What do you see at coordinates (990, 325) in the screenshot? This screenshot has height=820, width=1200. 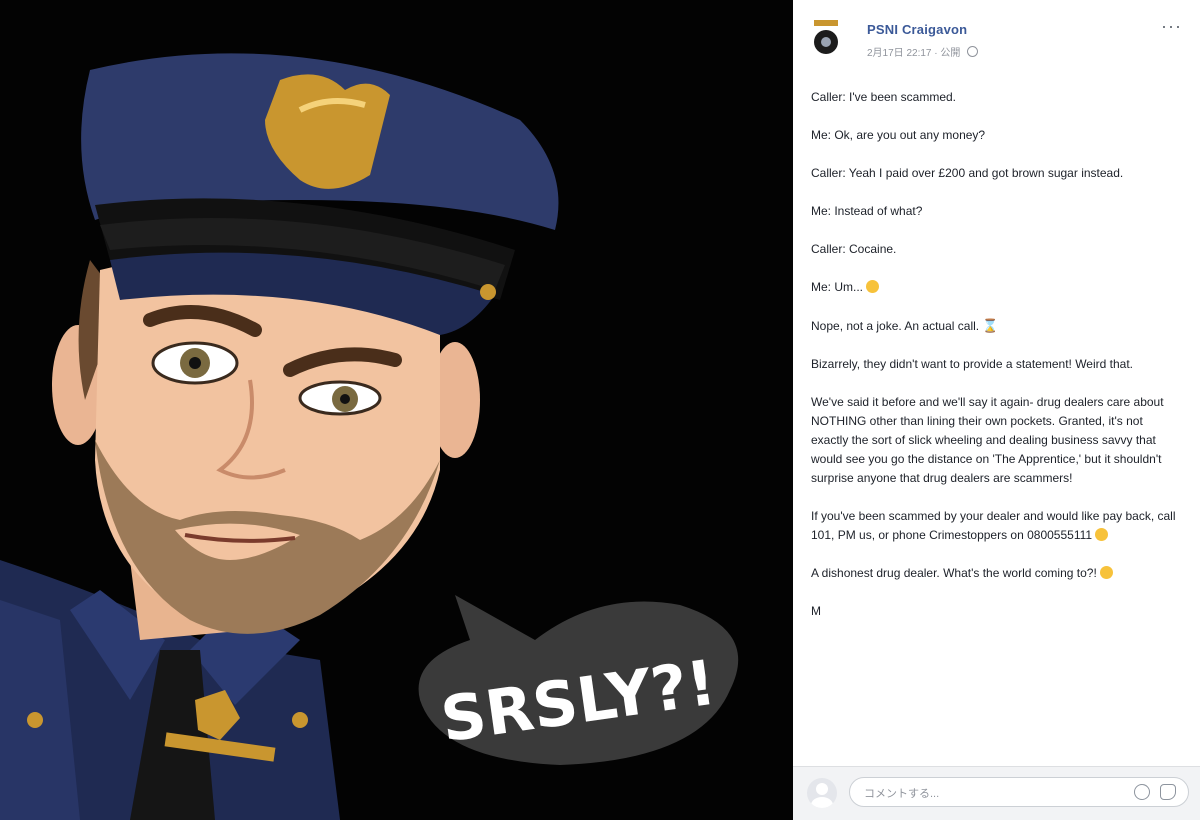 I see `hourglass-icon: ⌛` at bounding box center [990, 325].